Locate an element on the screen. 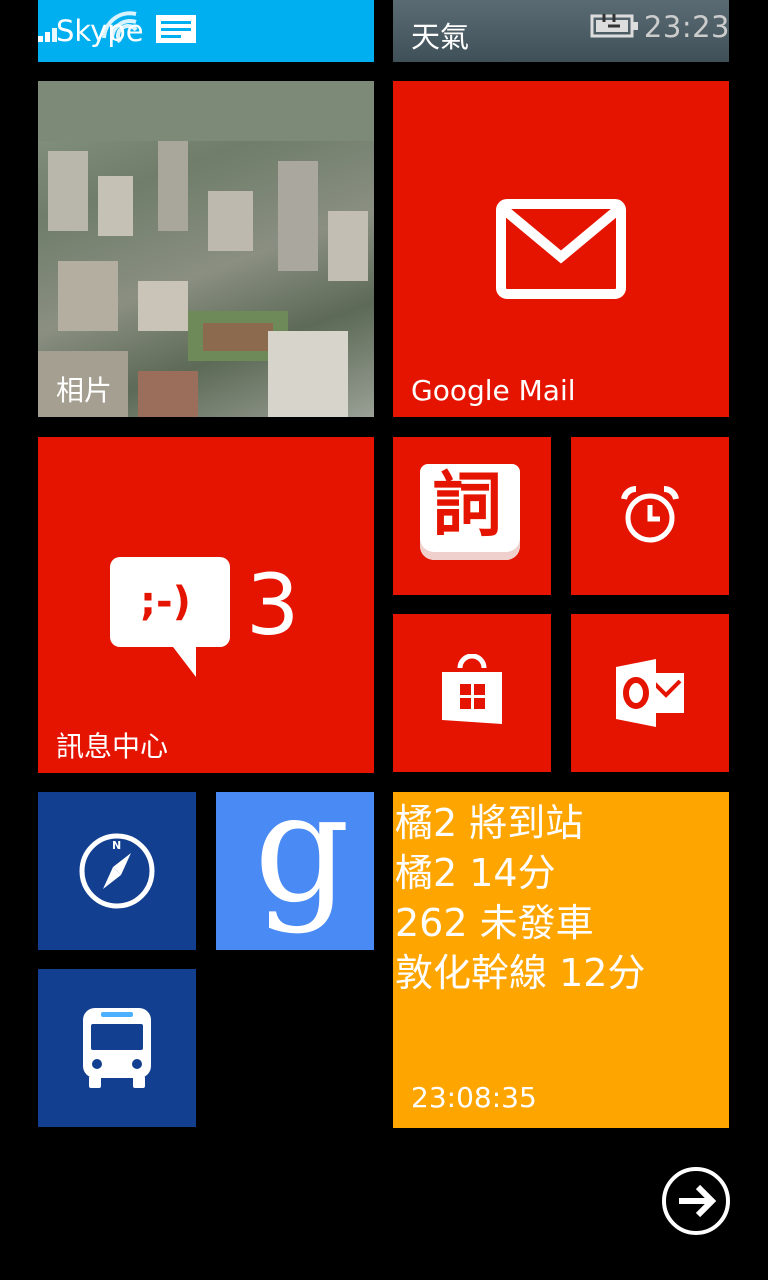 The width and height of the screenshot is (768, 1280). bus-line: 橘2 將到站 is located at coordinates (489, 823).